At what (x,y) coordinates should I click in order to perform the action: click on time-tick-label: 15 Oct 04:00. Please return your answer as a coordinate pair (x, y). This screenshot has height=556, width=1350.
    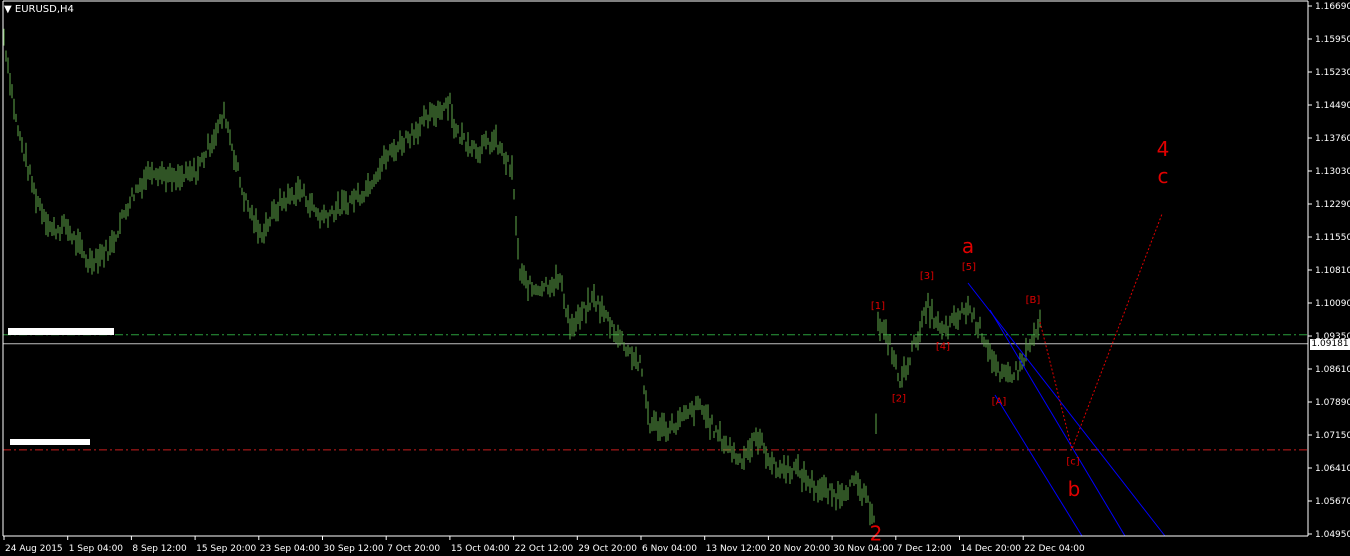
    Looking at the image, I should click on (480, 549).